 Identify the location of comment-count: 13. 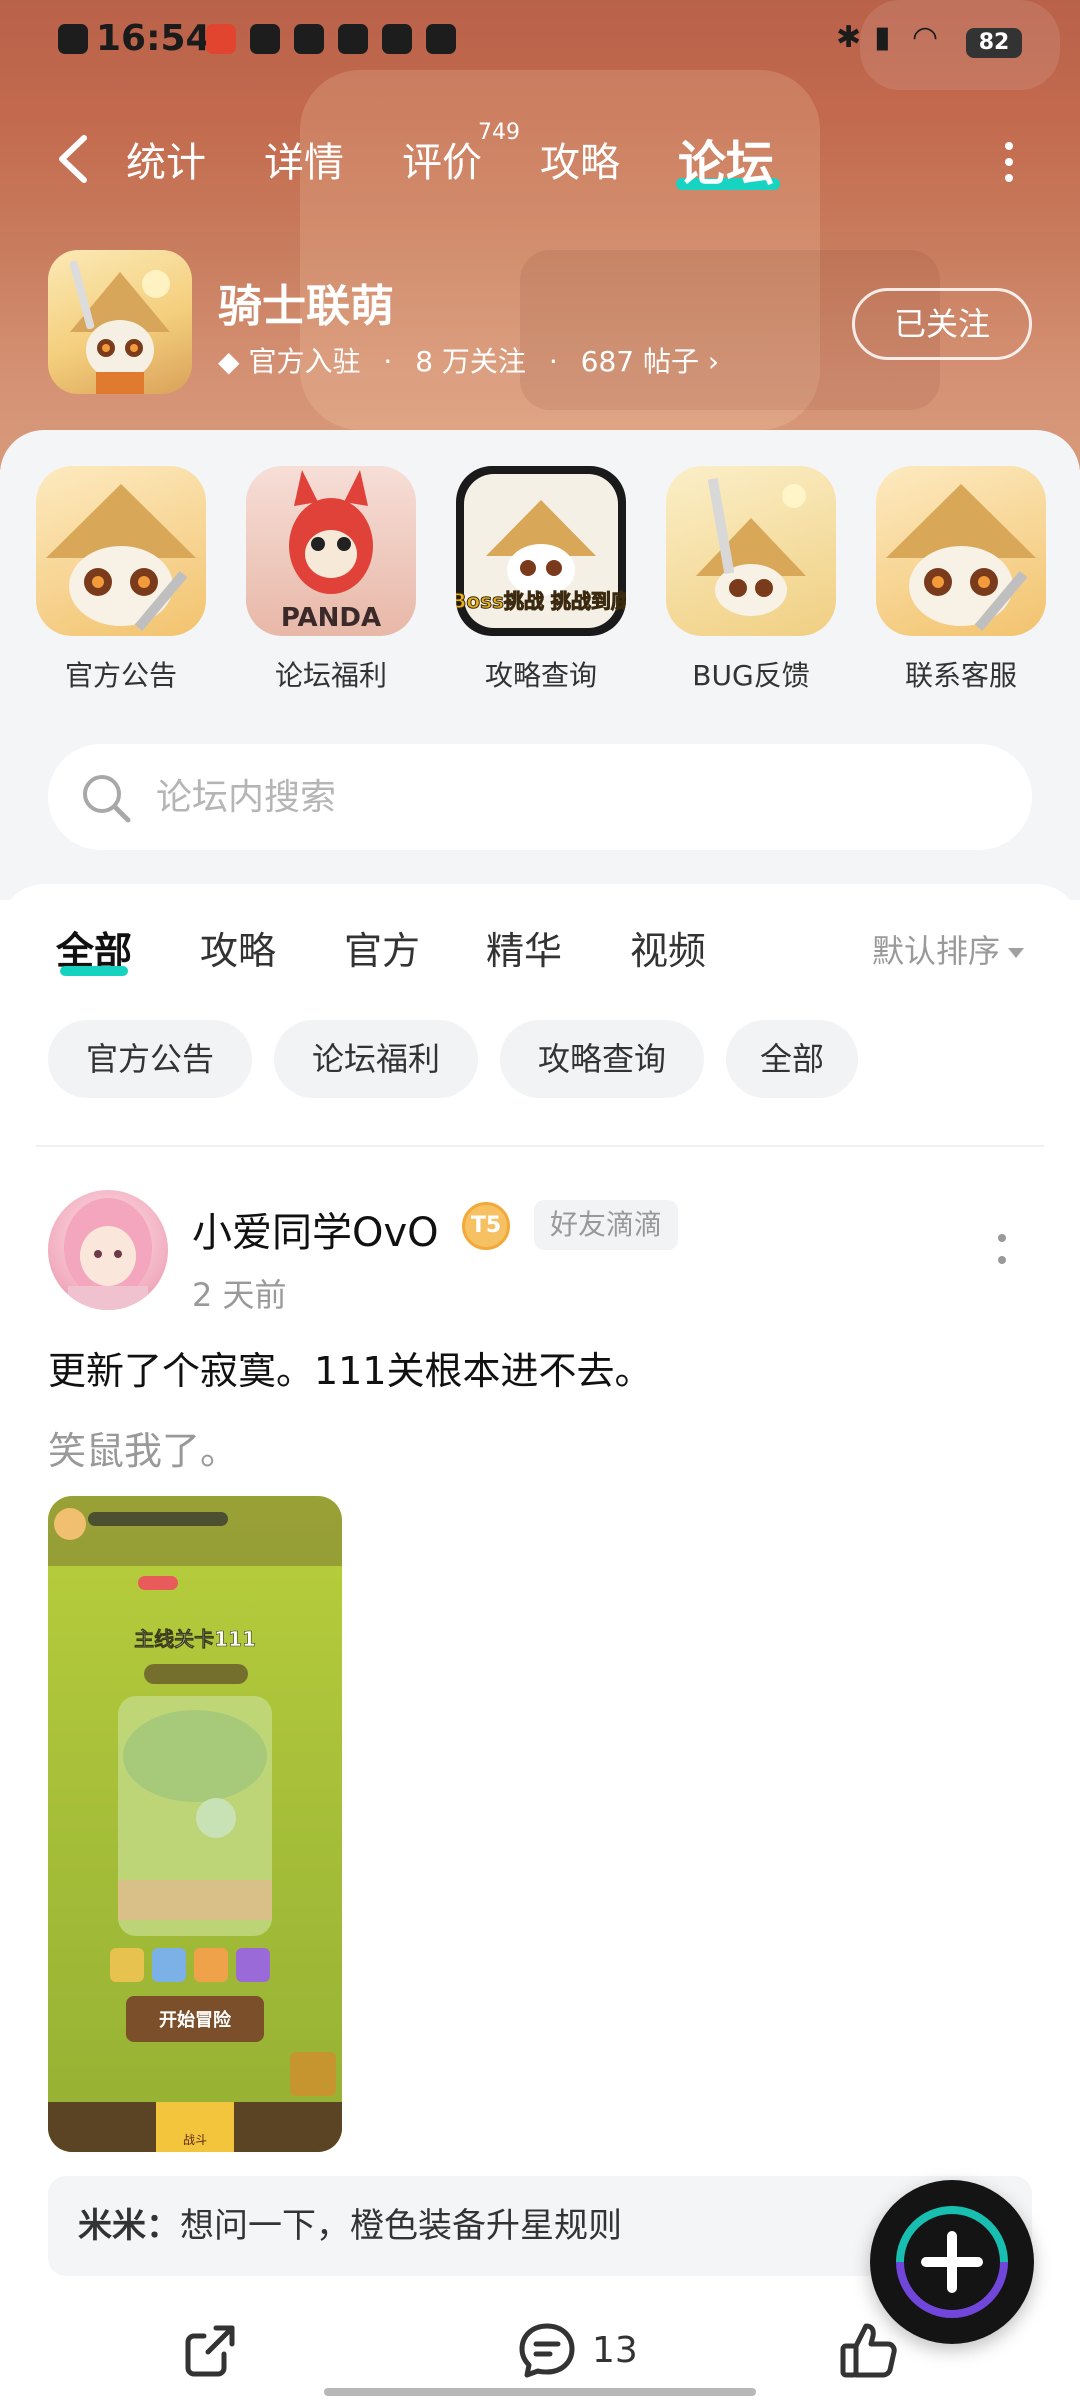
(615, 2350).